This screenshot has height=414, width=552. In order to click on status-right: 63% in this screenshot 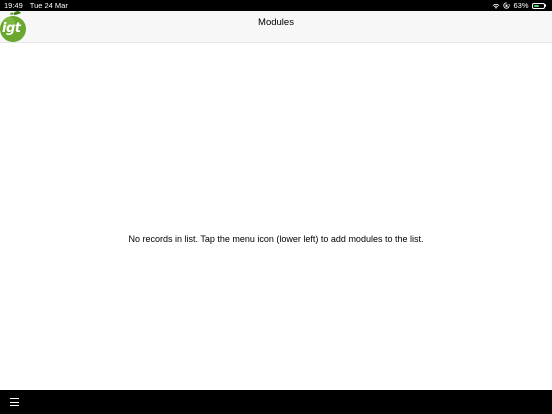, I will do `click(519, 5)`.